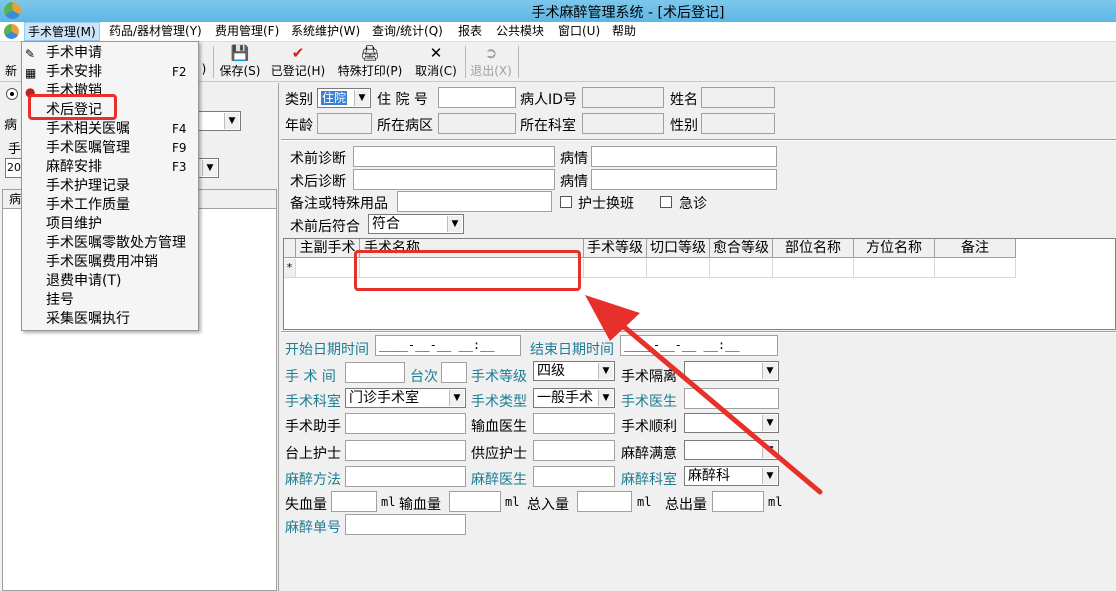 This screenshot has height=591, width=1116. I want to click on surgery-dept-label: 手术科室, so click(313, 402).